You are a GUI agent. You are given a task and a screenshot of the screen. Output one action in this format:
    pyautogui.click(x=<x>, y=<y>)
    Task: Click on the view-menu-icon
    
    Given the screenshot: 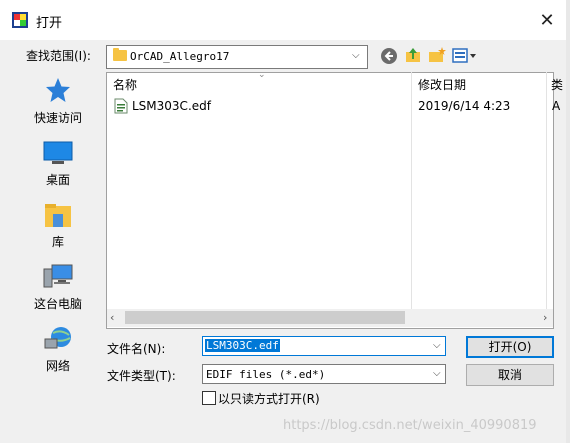 What is the action you would take?
    pyautogui.click(x=464, y=57)
    